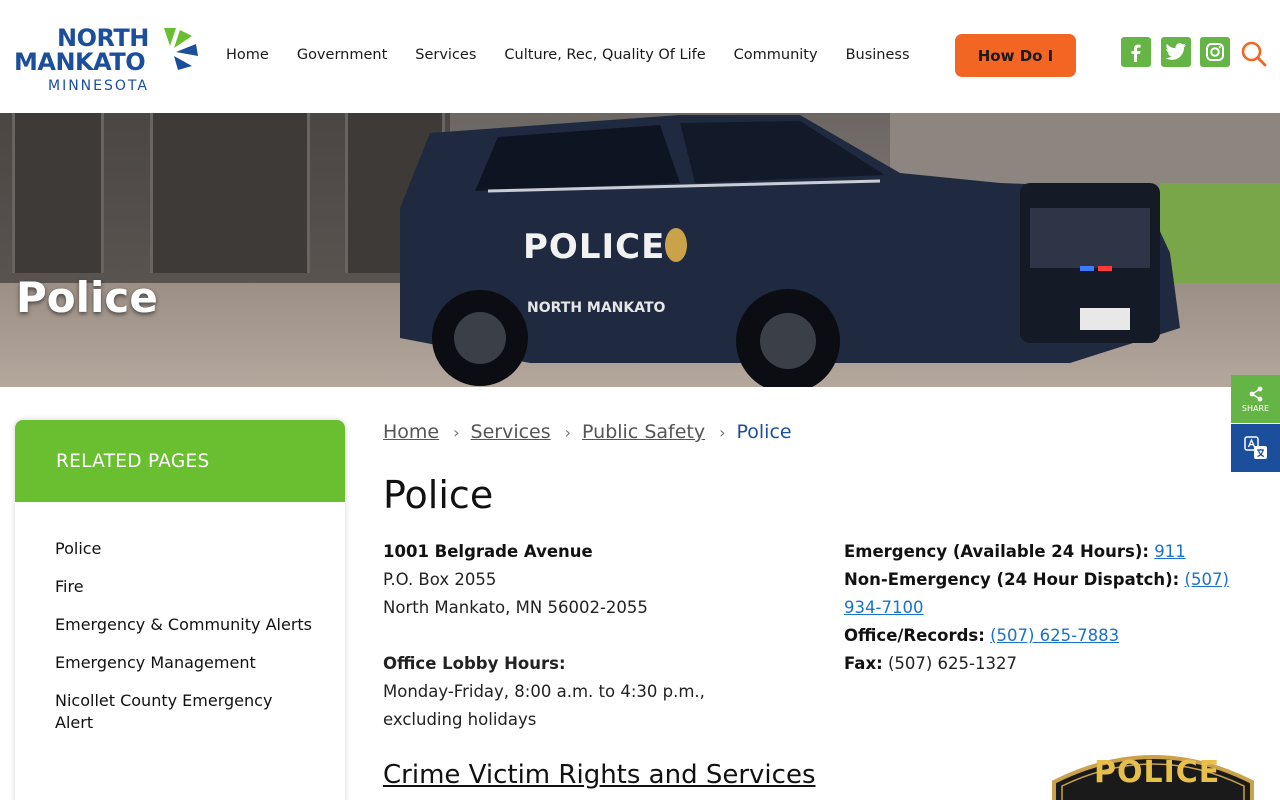  What do you see at coordinates (342, 55) in the screenshot?
I see `nav-government: Government` at bounding box center [342, 55].